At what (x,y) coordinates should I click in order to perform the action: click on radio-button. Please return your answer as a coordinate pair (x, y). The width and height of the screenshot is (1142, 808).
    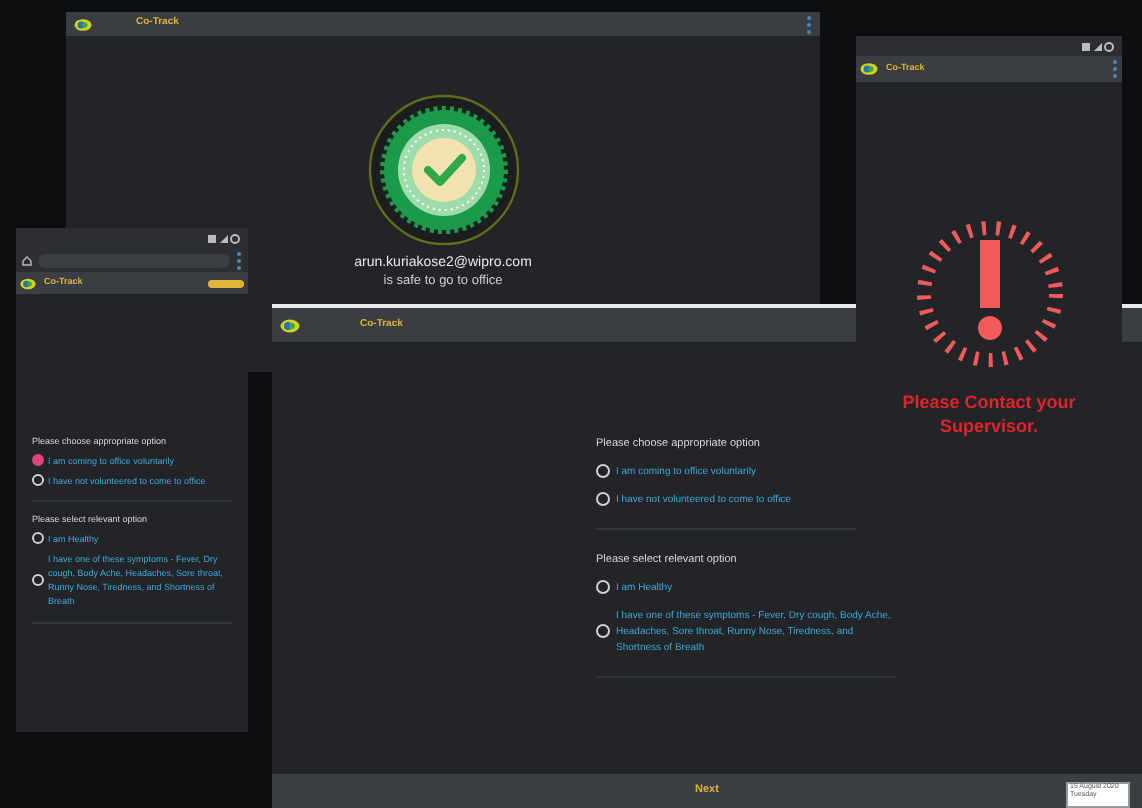
    Looking at the image, I should click on (38, 460).